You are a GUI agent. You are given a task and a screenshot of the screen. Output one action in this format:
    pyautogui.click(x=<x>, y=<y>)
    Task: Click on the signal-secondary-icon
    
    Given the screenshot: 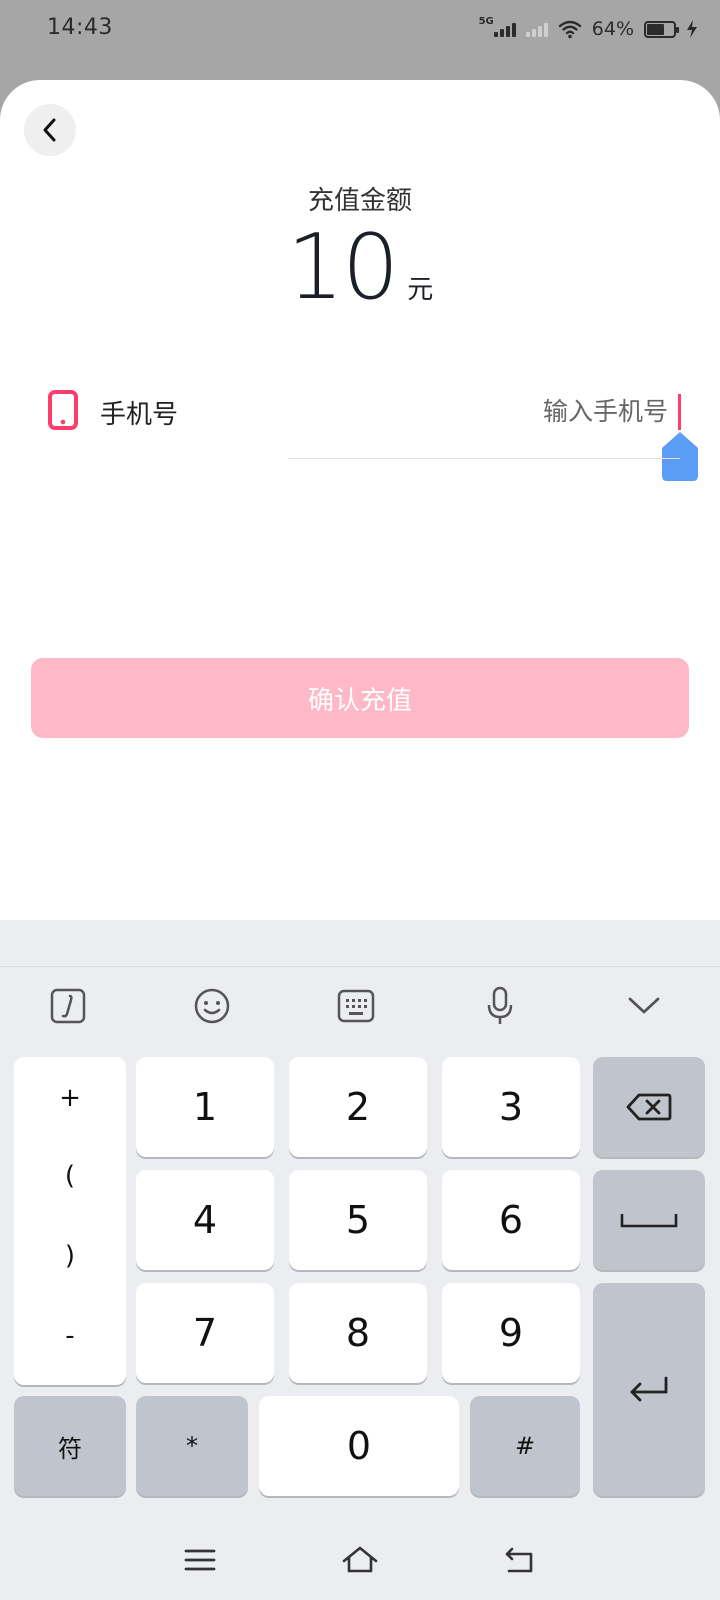 What is the action you would take?
    pyautogui.click(x=536, y=29)
    